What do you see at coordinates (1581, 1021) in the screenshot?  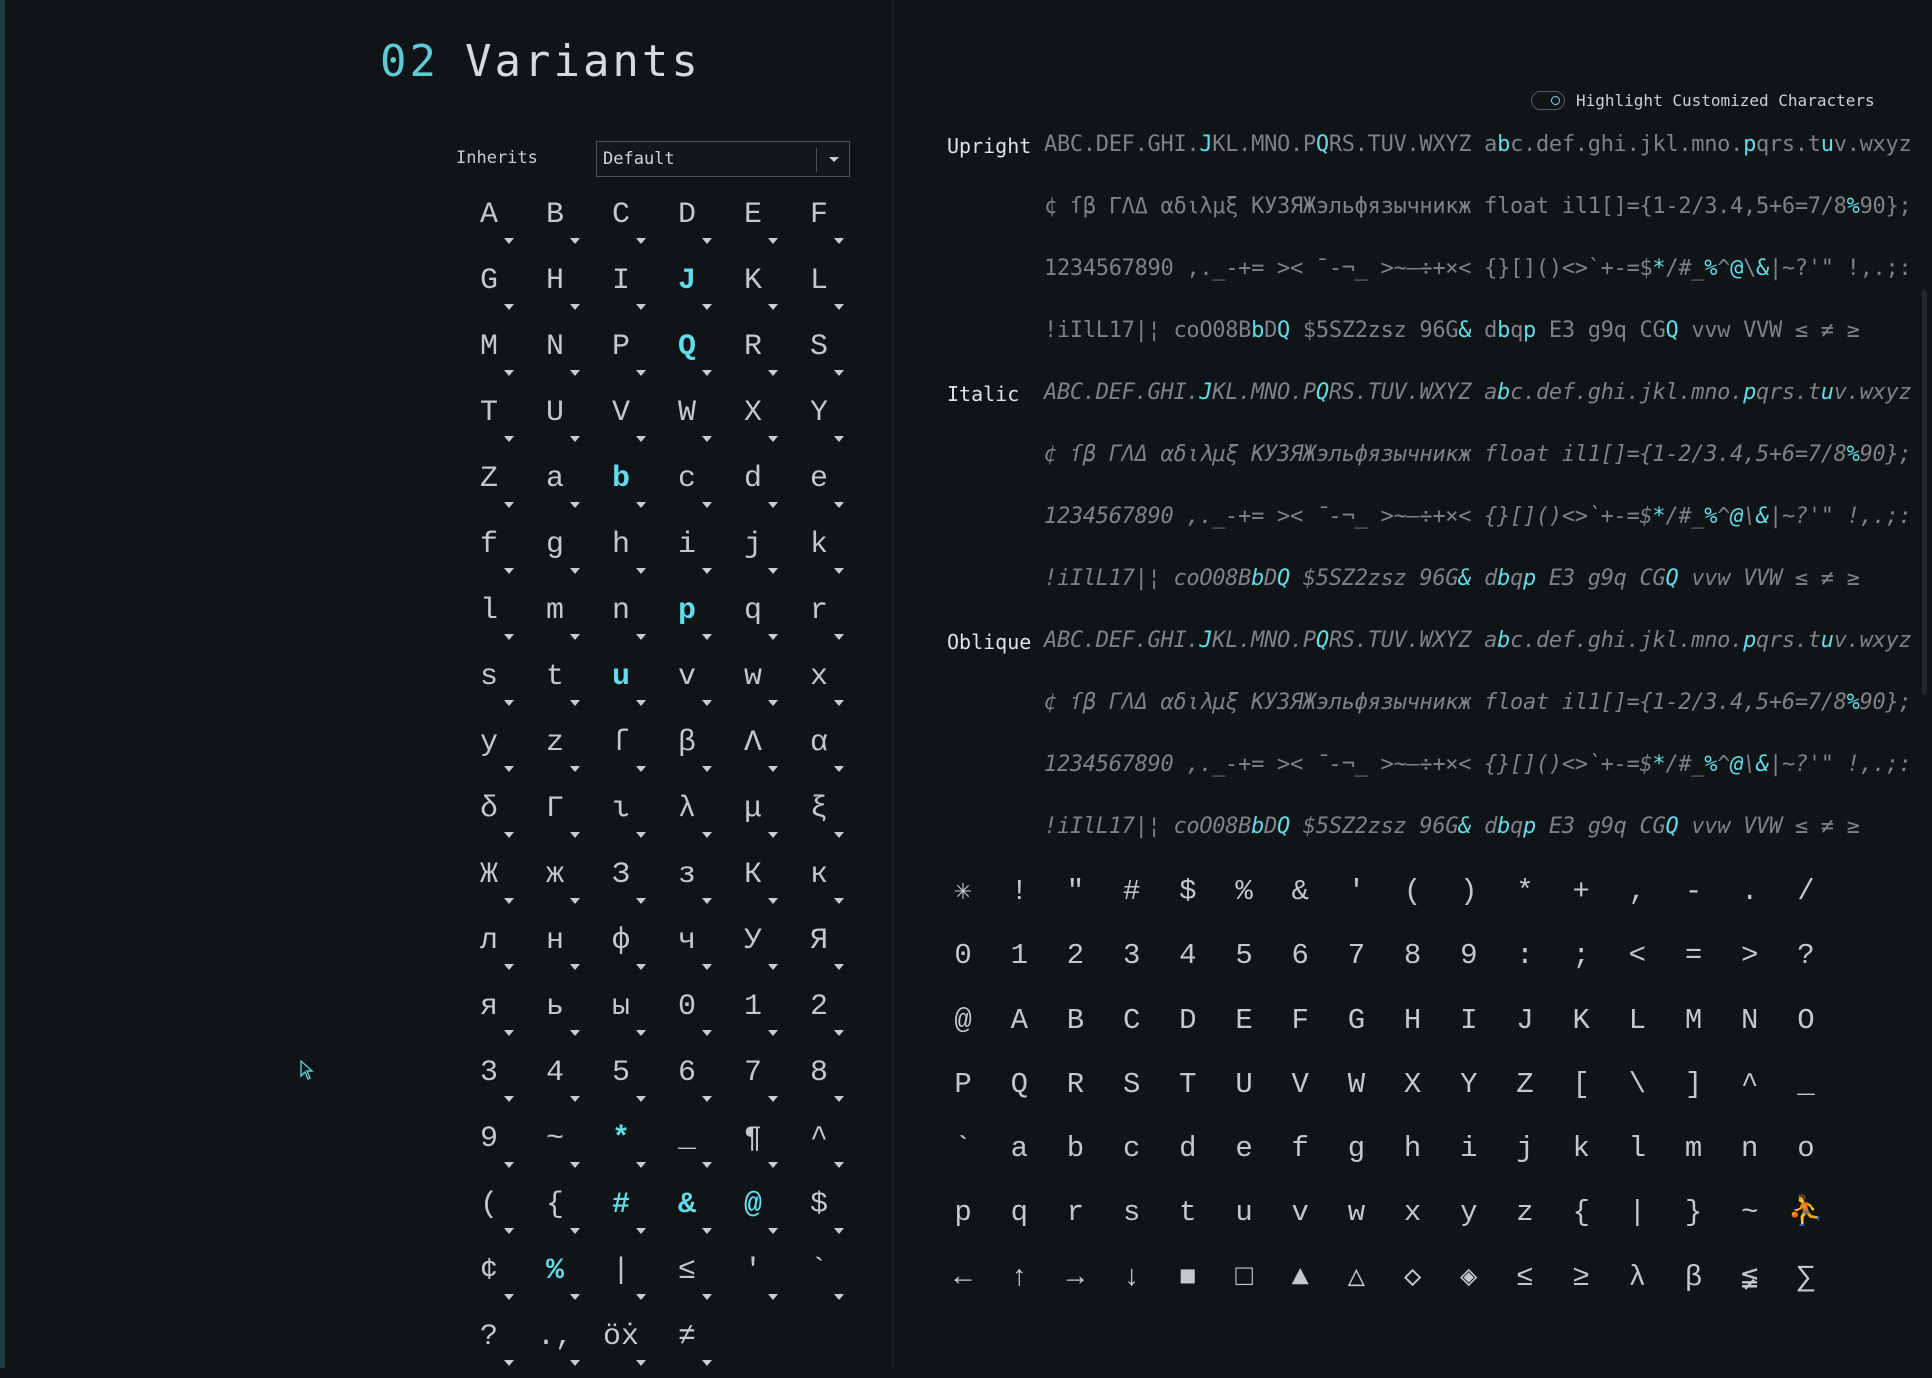 I see `charmap-glyph: K` at bounding box center [1581, 1021].